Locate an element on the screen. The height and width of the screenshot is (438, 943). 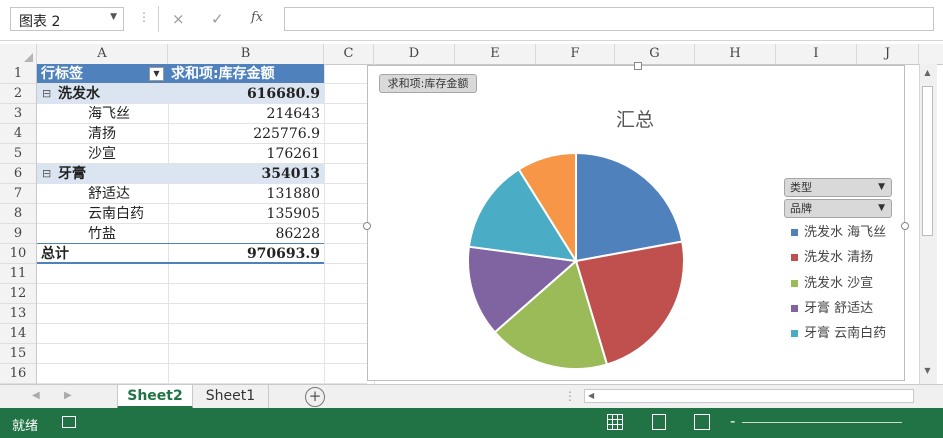
column-header-f: F is located at coordinates (575, 54).